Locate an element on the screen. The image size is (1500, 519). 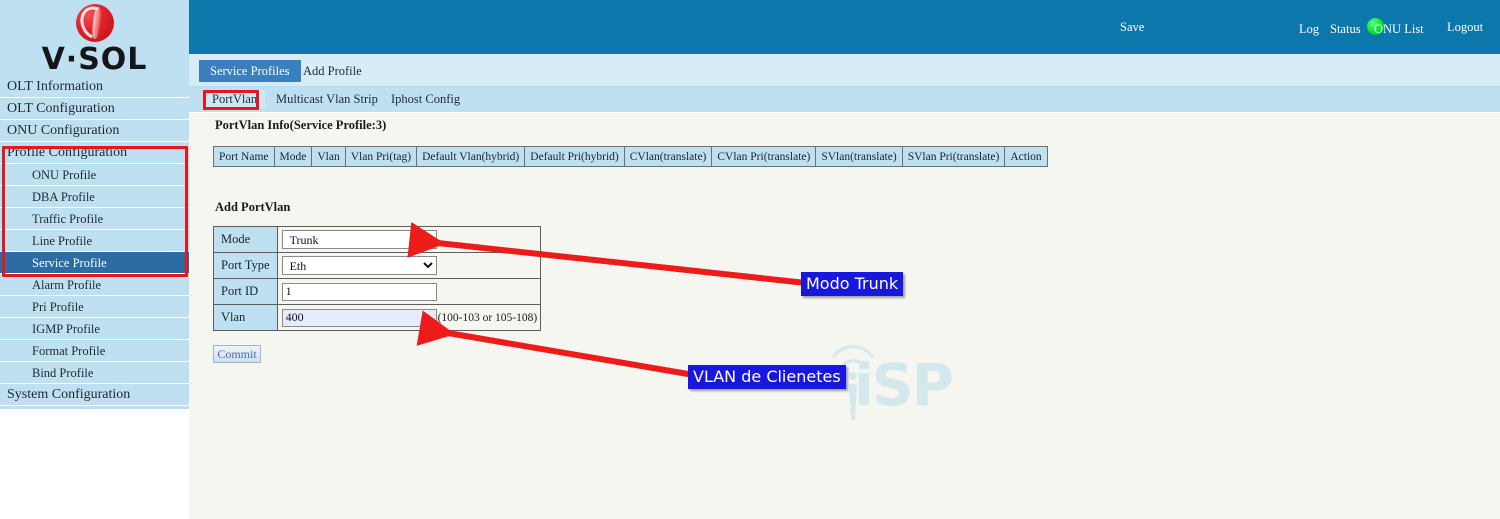
form-row-vlan: Vlan (100-103 or 105-108) is located at coordinates (377, 317).